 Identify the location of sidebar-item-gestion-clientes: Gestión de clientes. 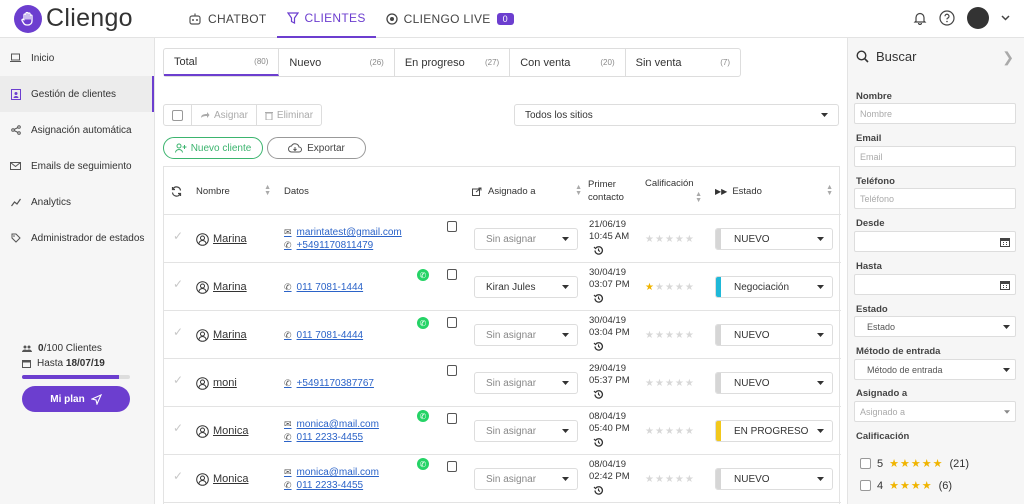
(77, 94).